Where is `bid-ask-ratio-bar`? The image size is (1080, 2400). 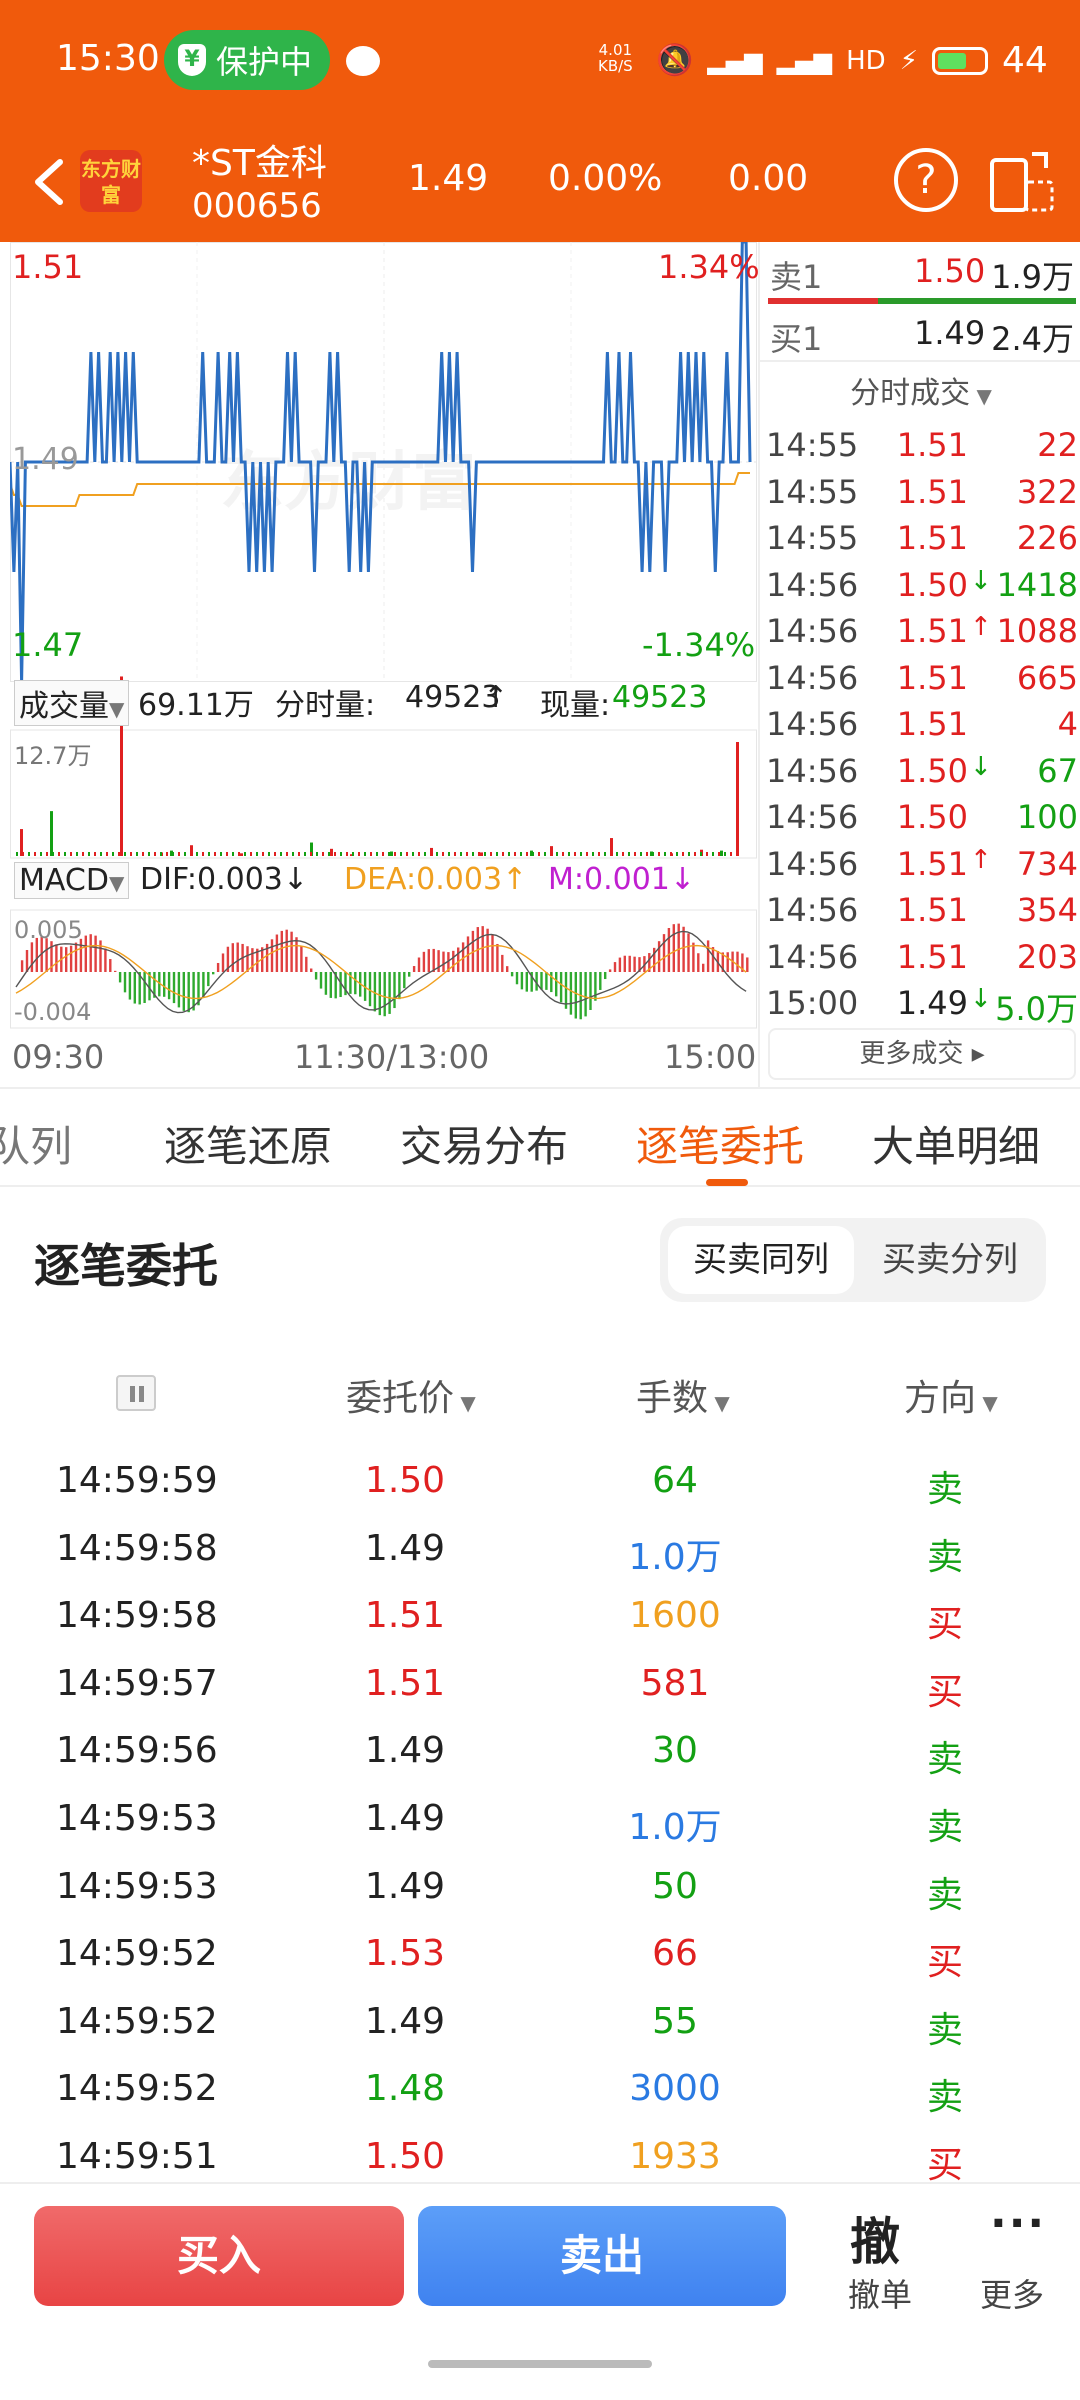 bid-ask-ratio-bar is located at coordinates (922, 301).